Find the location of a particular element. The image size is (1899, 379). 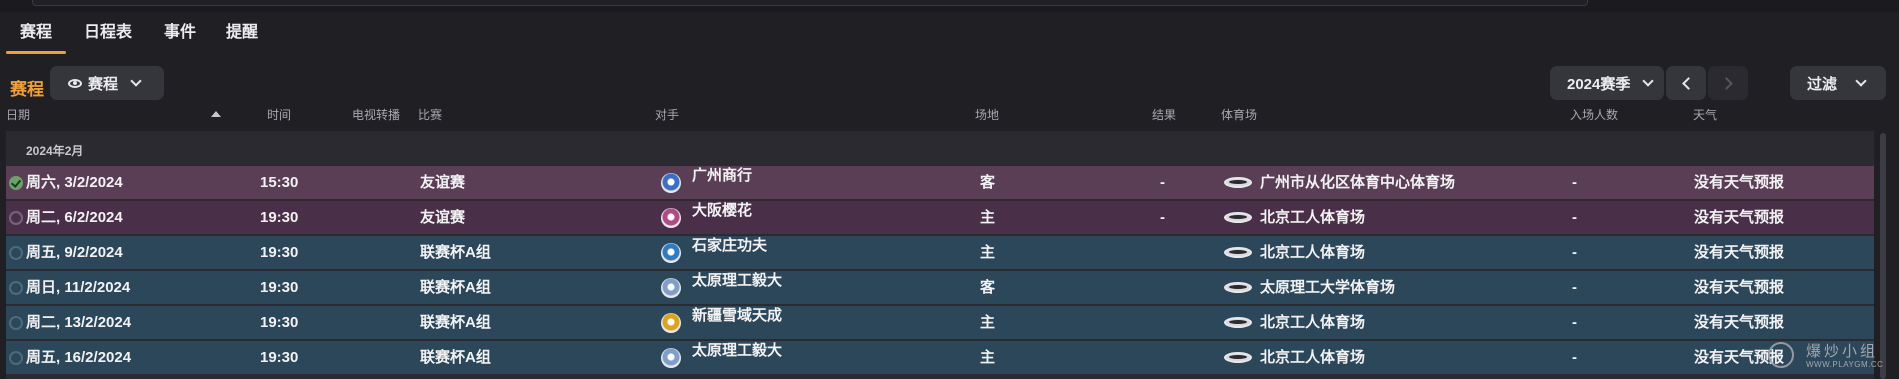

cell-opponent: 大阪樱花 is located at coordinates (722, 210).